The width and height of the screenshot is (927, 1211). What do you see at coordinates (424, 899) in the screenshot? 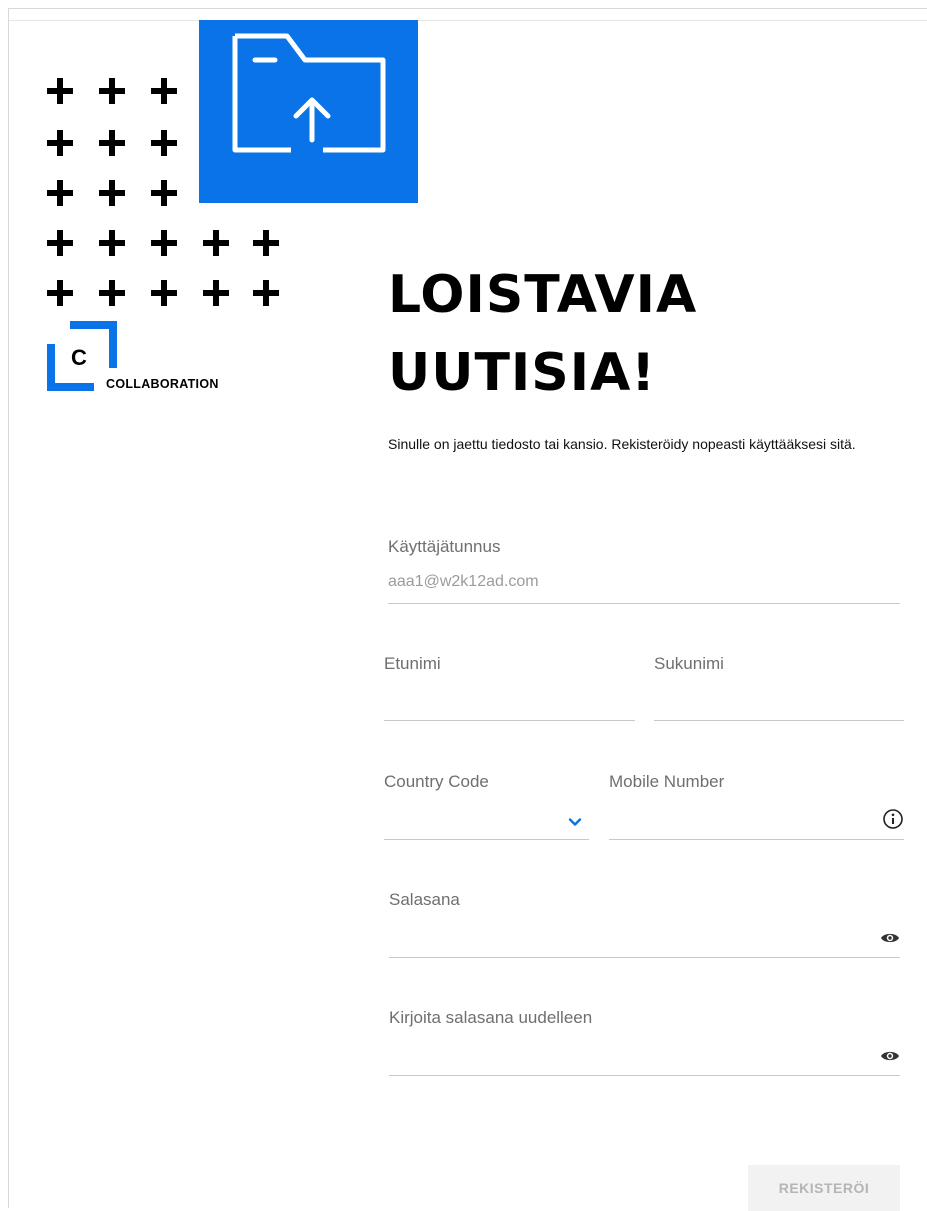
I see `password-label: Salasana` at bounding box center [424, 899].